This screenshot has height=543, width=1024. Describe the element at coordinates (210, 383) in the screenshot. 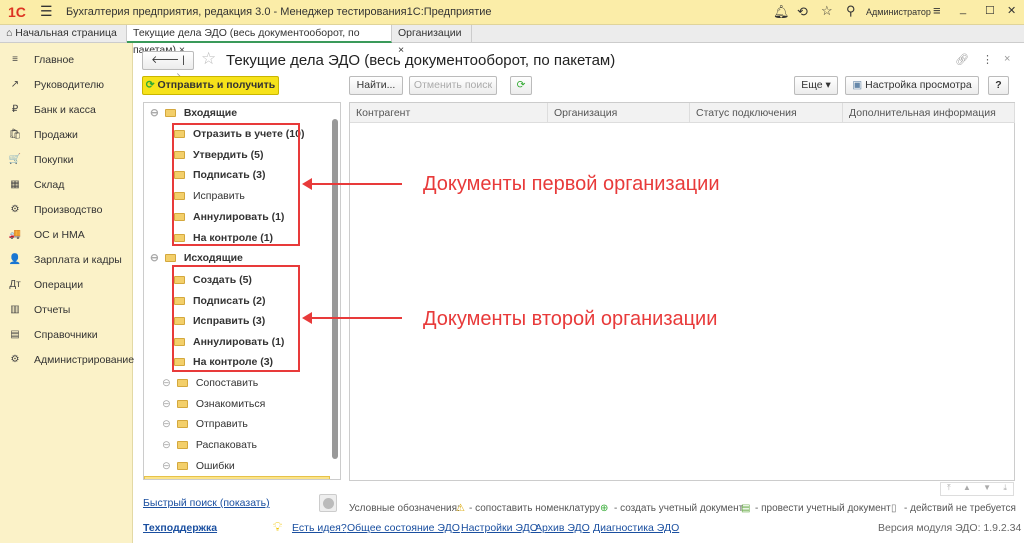

I see `tree-item: ⊖ Сопоставить` at that location.